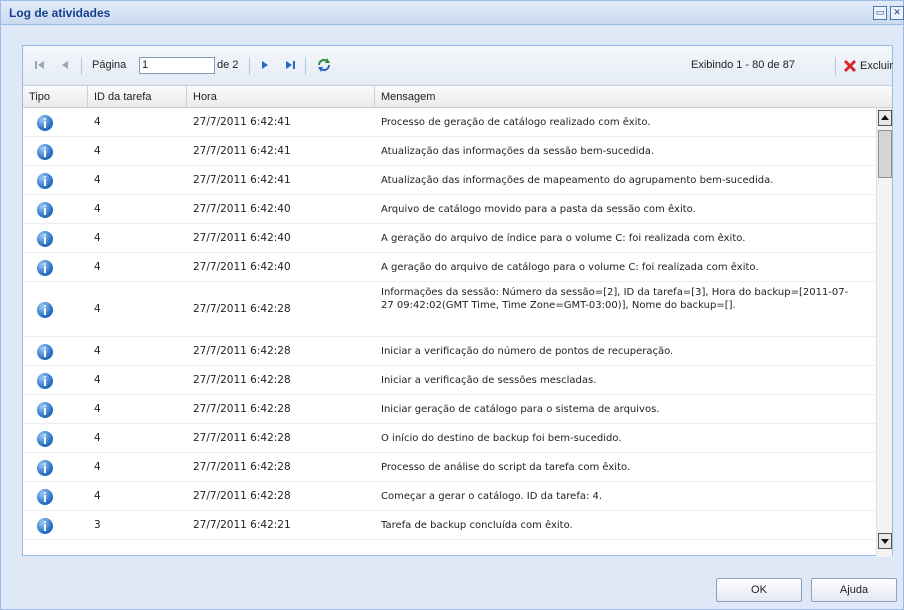 The width and height of the screenshot is (904, 610). I want to click on column-header-task-id: ID da tarefa, so click(137, 97).